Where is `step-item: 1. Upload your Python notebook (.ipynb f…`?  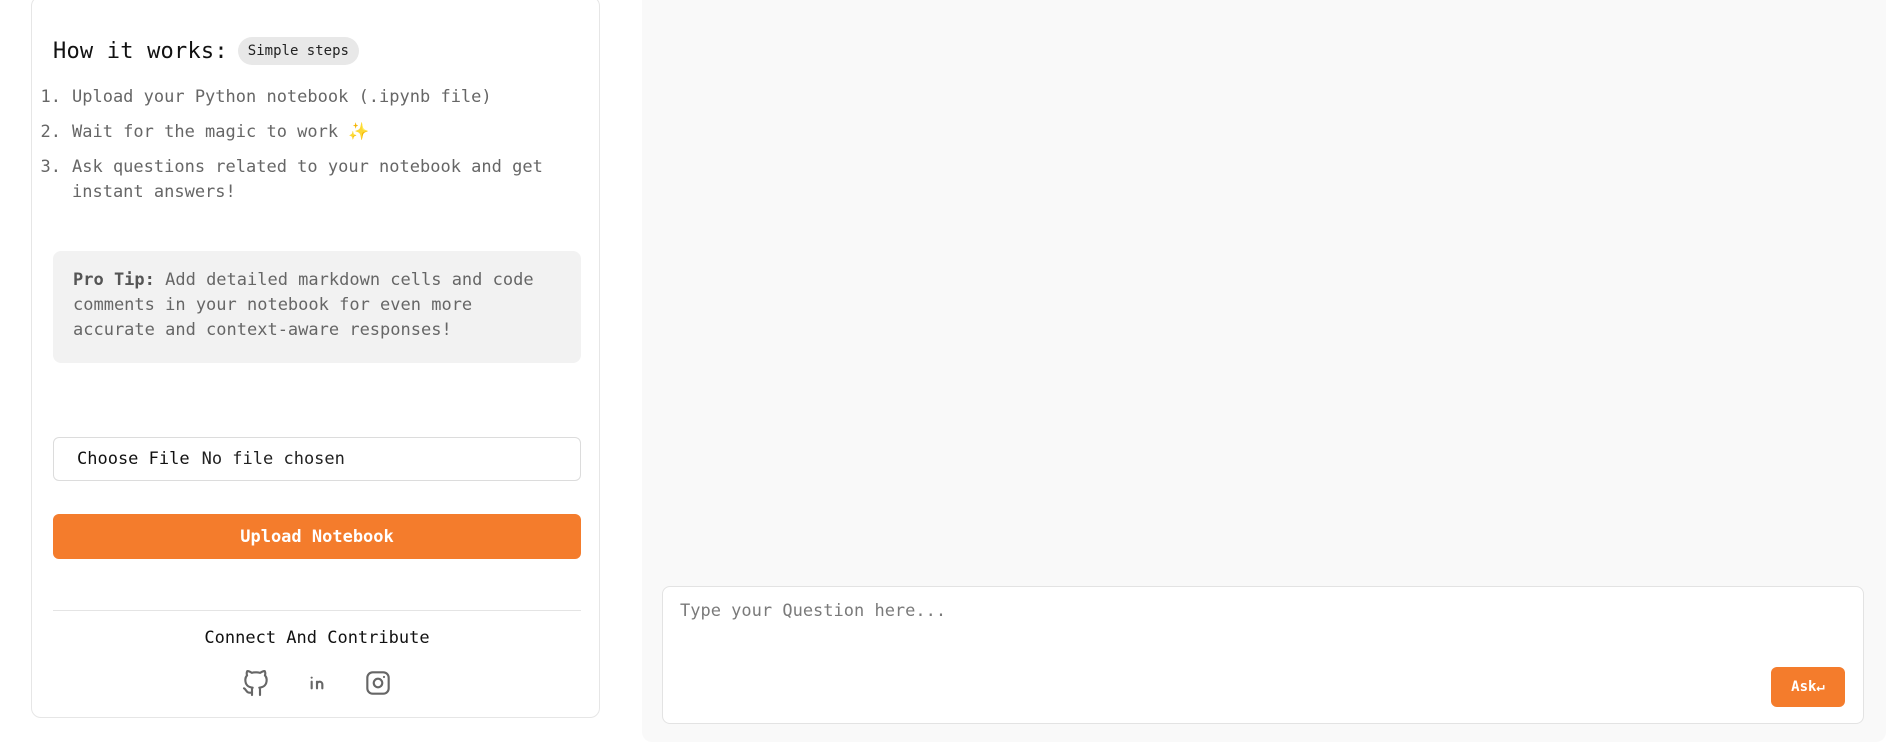 step-item: 1. Upload your Python notebook (.ipynb f… is located at coordinates (310, 97).